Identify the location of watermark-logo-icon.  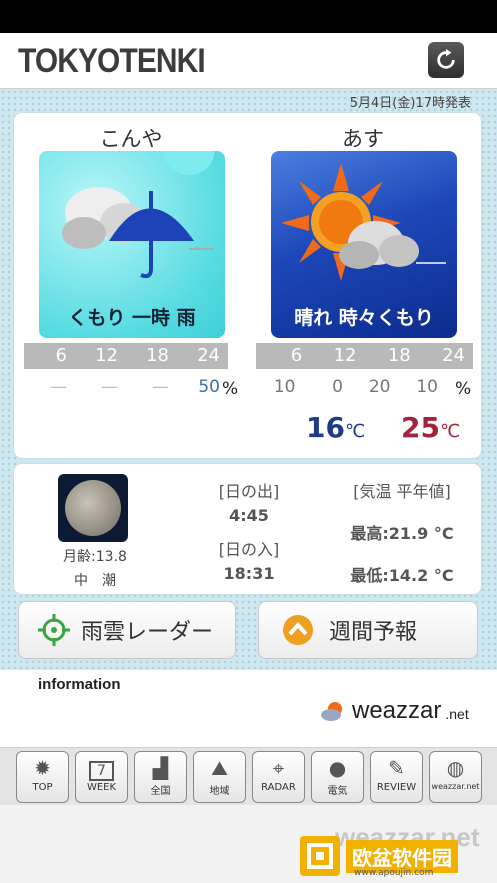
(320, 856).